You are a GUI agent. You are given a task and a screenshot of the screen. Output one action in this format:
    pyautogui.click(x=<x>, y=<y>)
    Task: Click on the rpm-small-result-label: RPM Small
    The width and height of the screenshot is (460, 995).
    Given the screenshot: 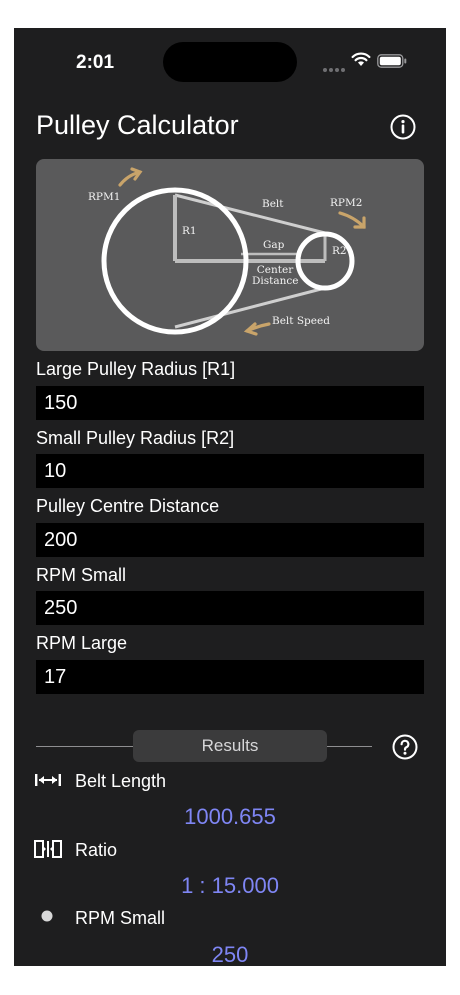 What is the action you would take?
    pyautogui.click(x=120, y=918)
    